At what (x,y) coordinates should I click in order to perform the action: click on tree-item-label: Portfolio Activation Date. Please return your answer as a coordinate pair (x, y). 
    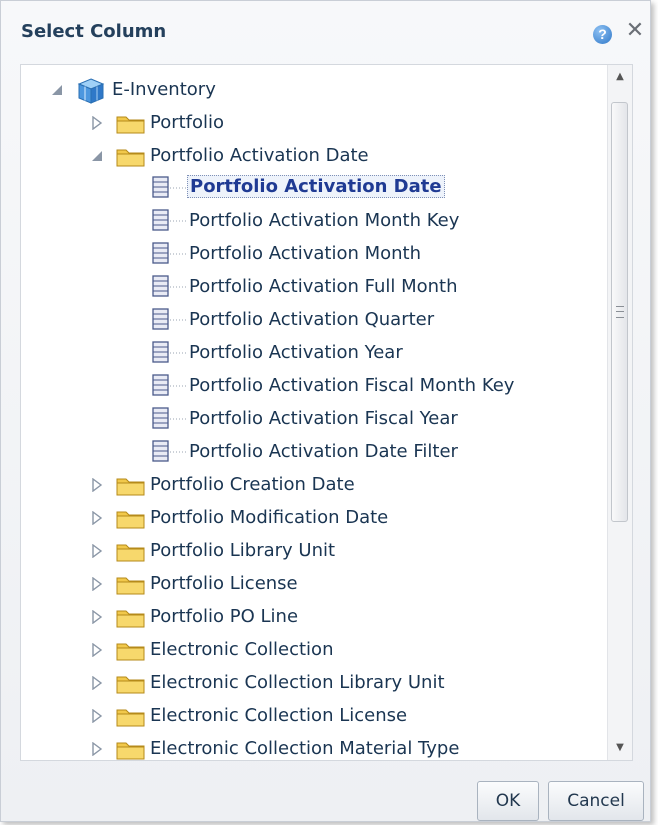
    Looking at the image, I should click on (259, 155).